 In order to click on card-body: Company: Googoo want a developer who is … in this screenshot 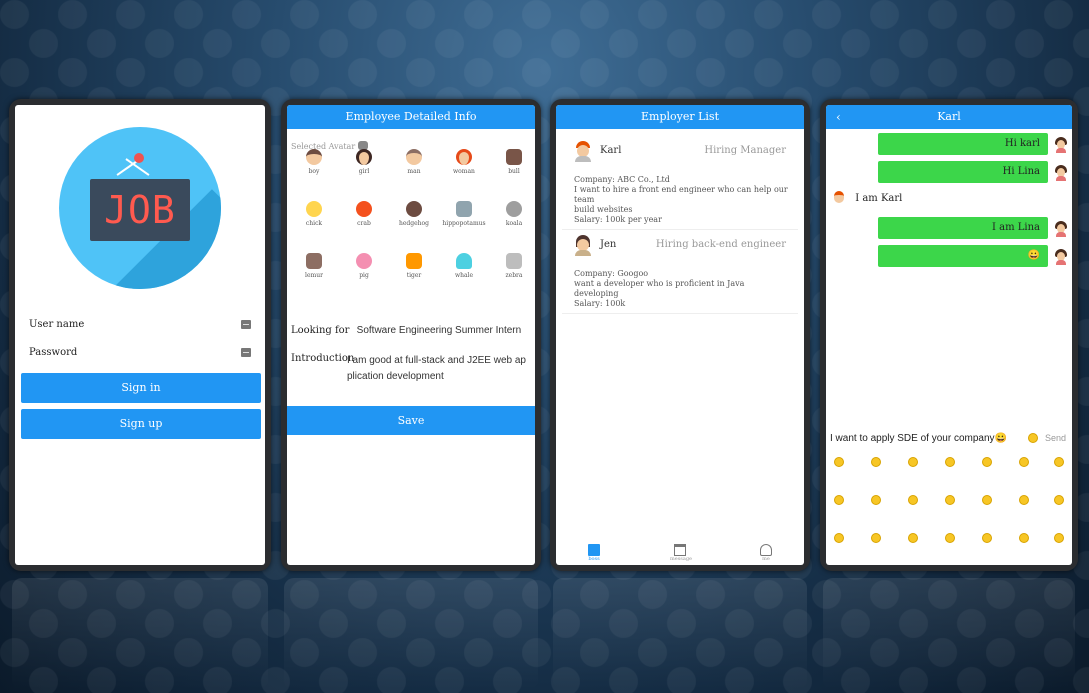, I will do `click(680, 289)`.